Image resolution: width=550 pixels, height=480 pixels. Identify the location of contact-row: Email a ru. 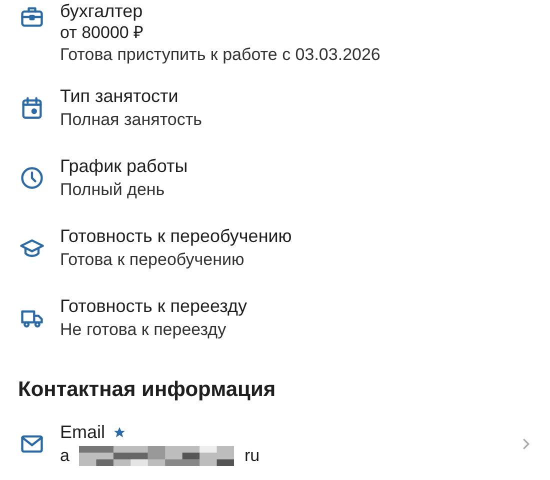
(275, 444).